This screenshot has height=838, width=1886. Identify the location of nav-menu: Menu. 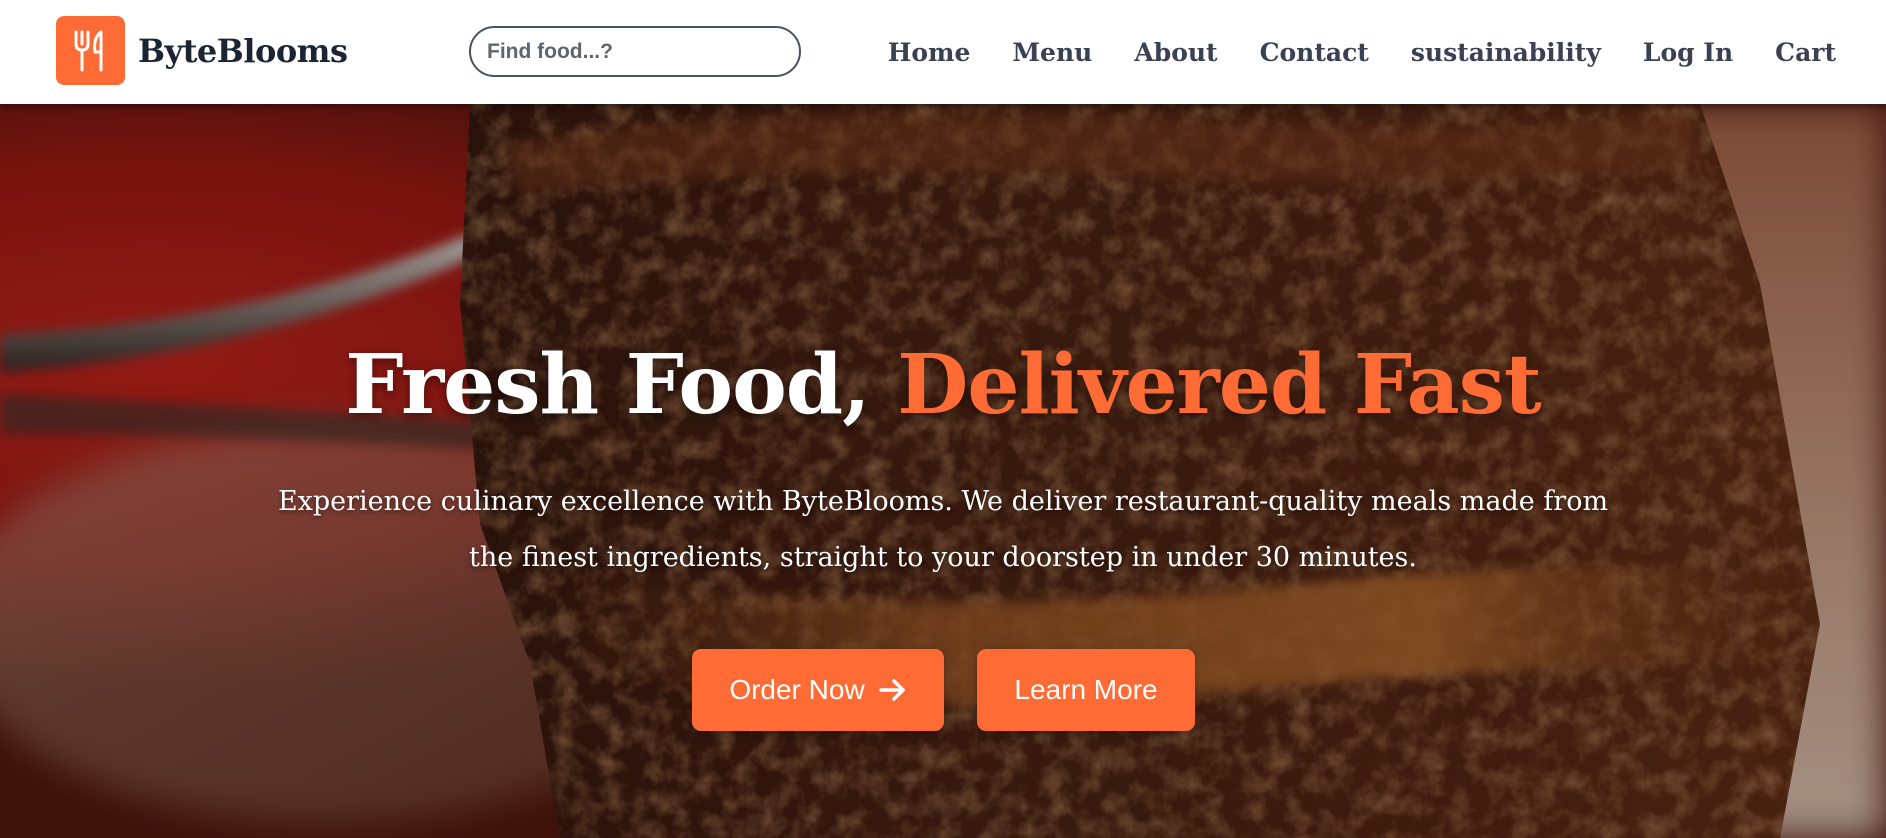
(1052, 52).